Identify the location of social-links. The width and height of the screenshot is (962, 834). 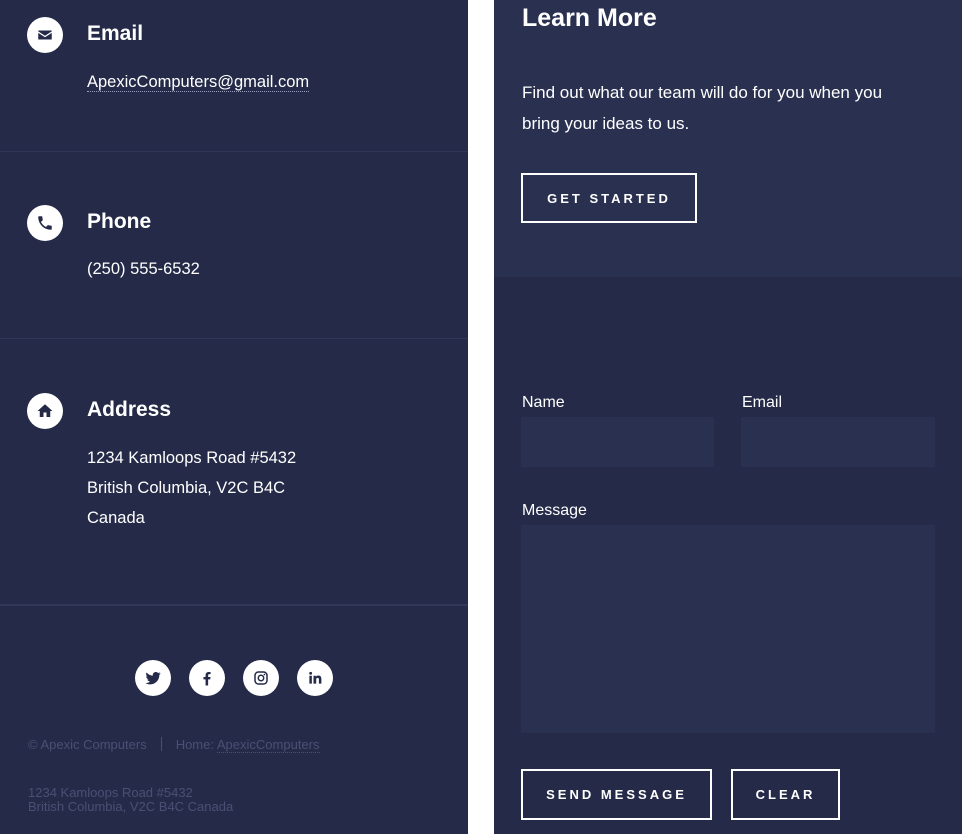
(234, 678).